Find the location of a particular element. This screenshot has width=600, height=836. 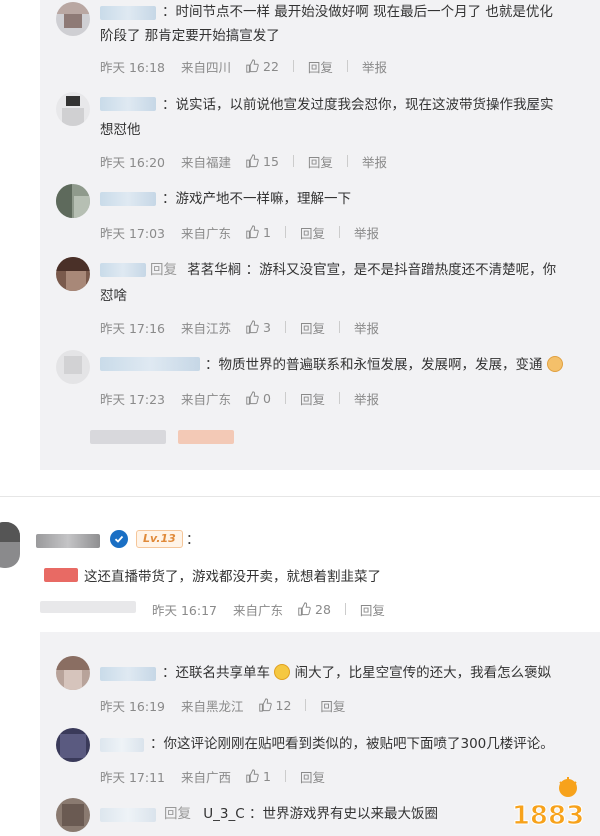

like-button: 28 is located at coordinates (314, 609).